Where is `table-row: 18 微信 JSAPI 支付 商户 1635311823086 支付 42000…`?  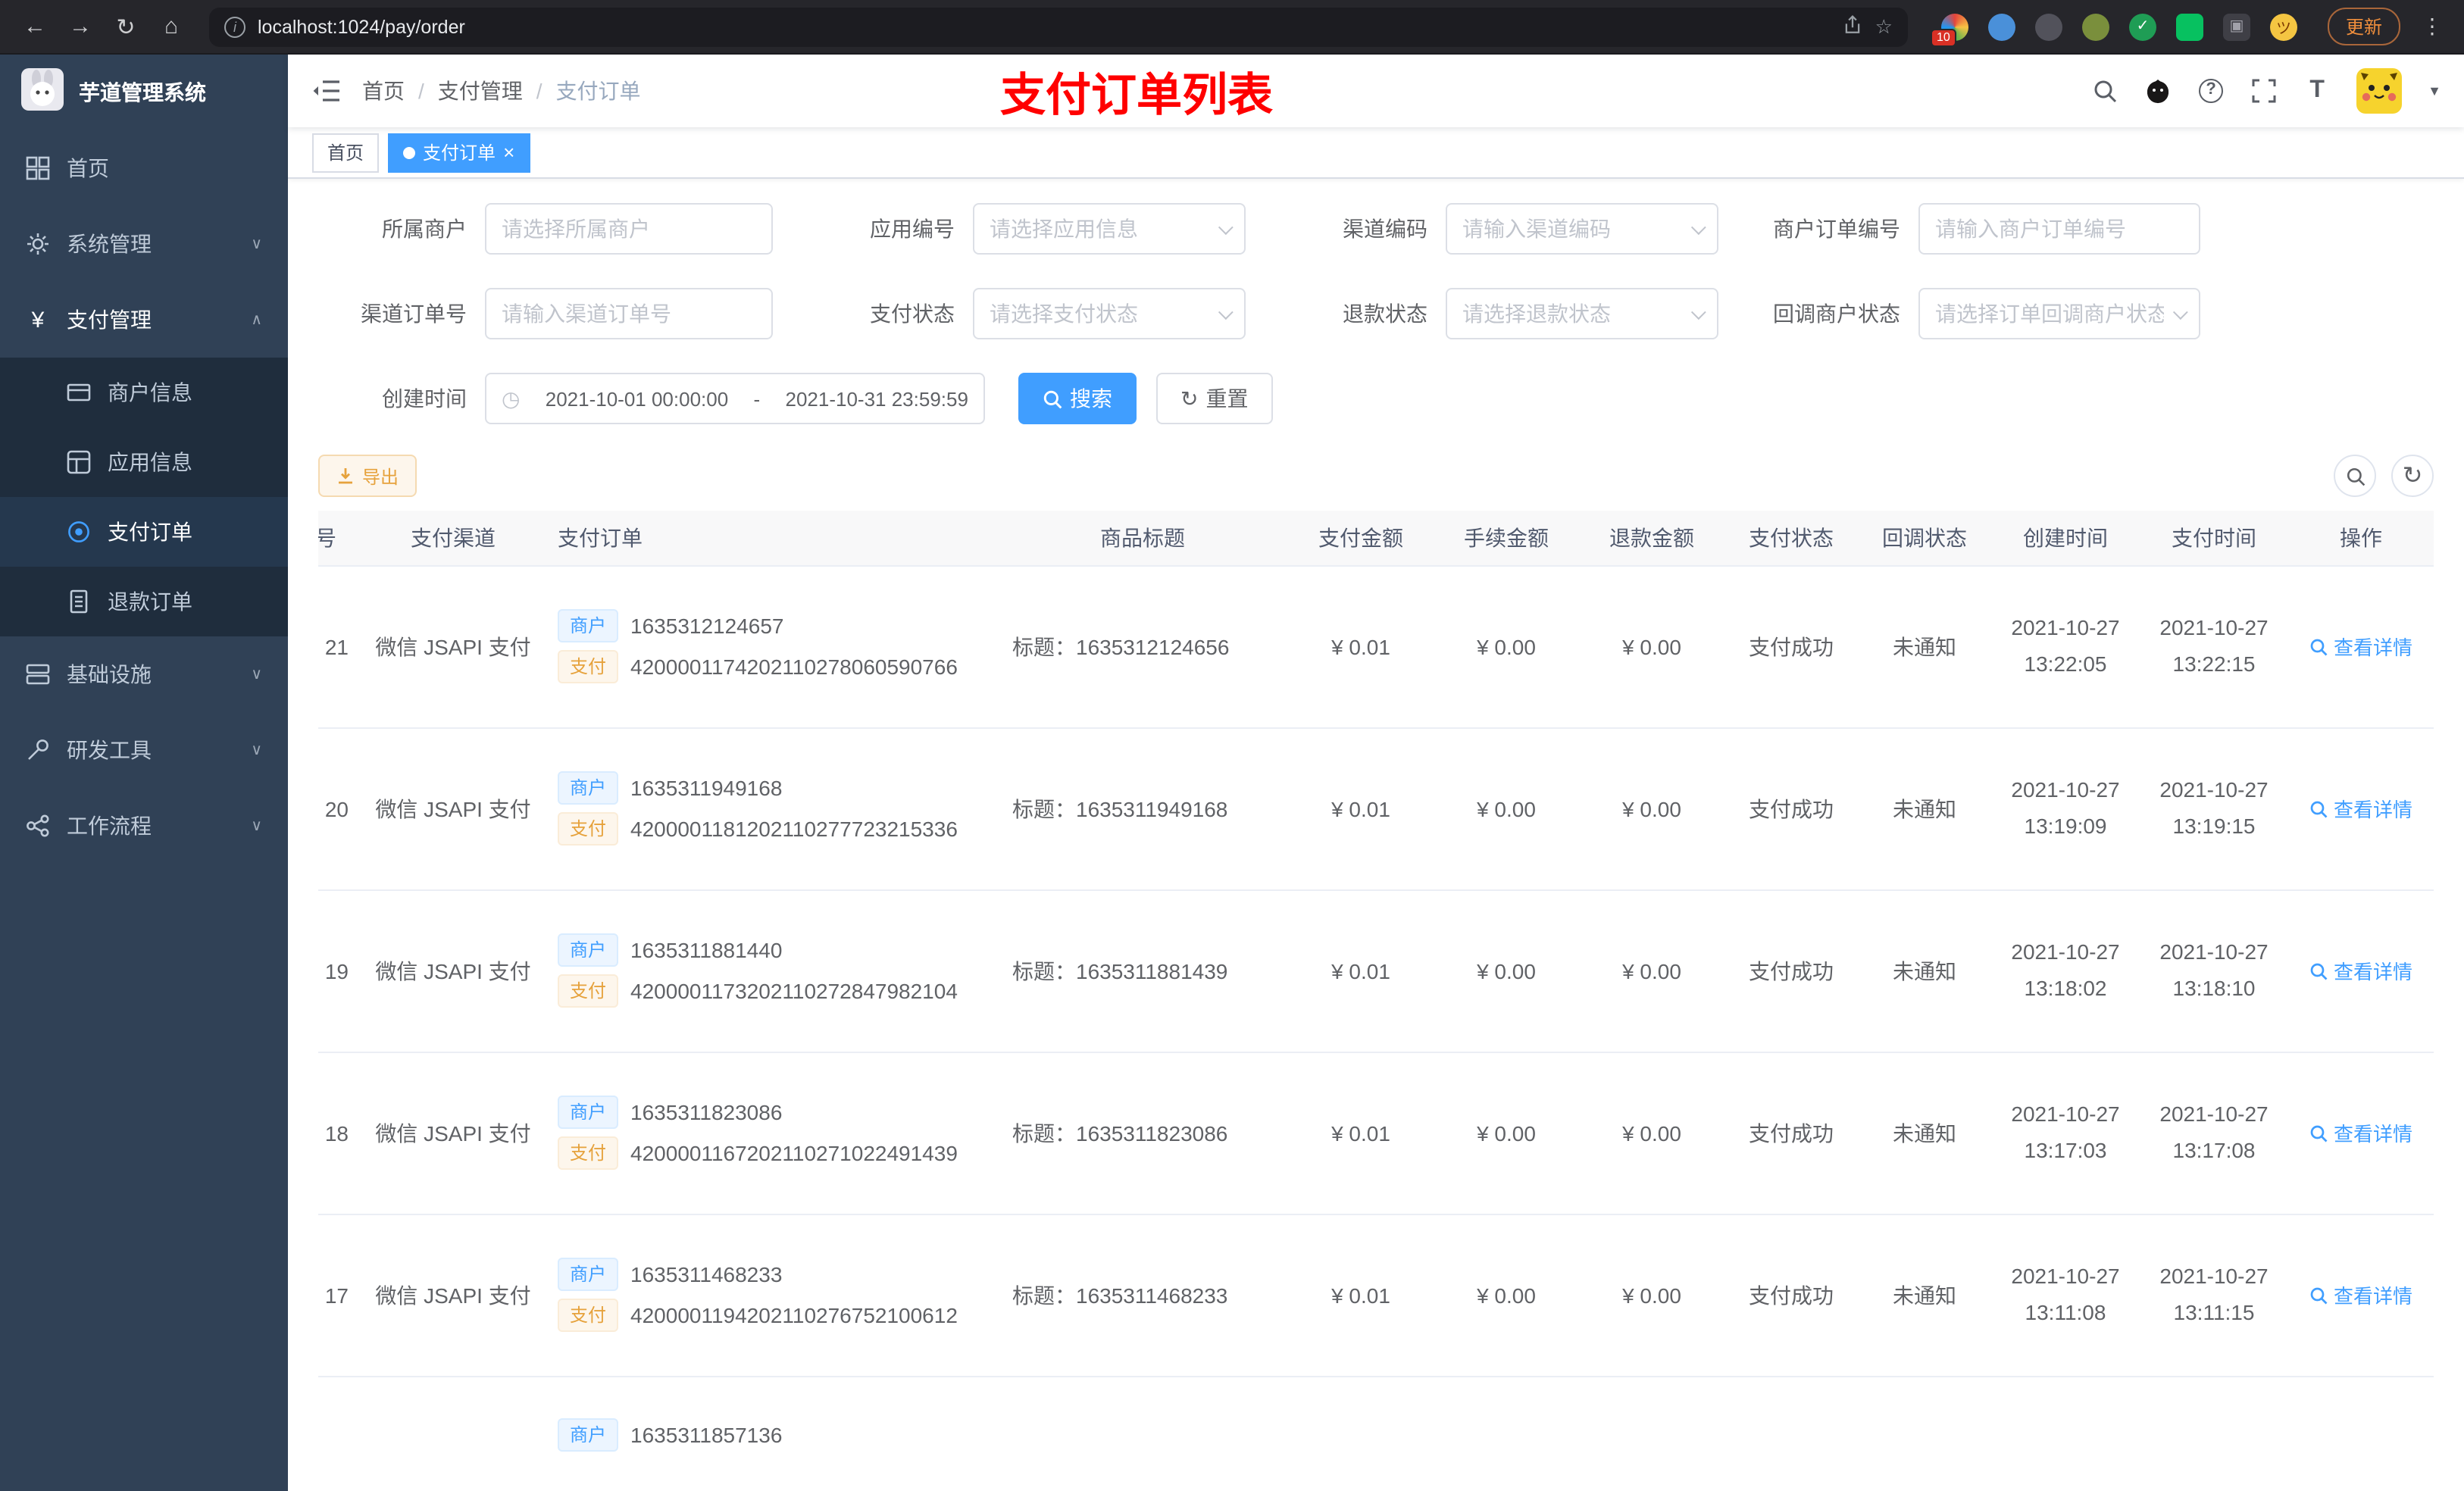 table-row: 18 微信 JSAPI 支付 商户 1635311823086 支付 42000… is located at coordinates (1376, 1133).